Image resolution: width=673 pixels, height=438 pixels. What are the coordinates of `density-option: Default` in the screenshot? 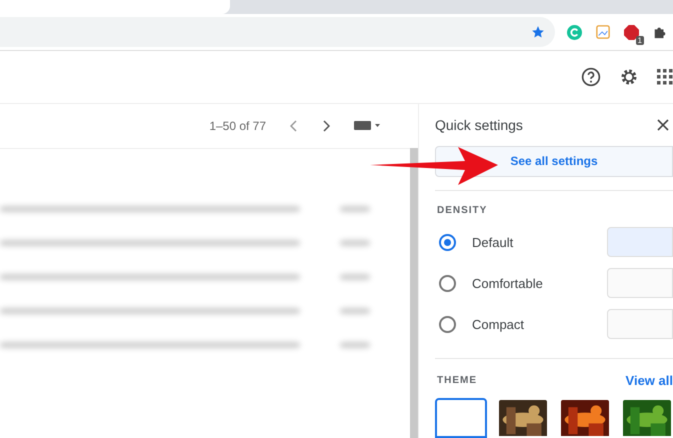 It's located at (531, 242).